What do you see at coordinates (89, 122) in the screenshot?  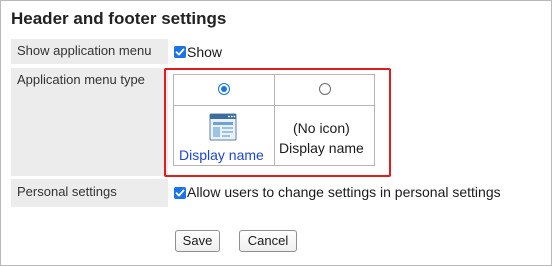 I see `menu-type-label: Application menu type` at bounding box center [89, 122].